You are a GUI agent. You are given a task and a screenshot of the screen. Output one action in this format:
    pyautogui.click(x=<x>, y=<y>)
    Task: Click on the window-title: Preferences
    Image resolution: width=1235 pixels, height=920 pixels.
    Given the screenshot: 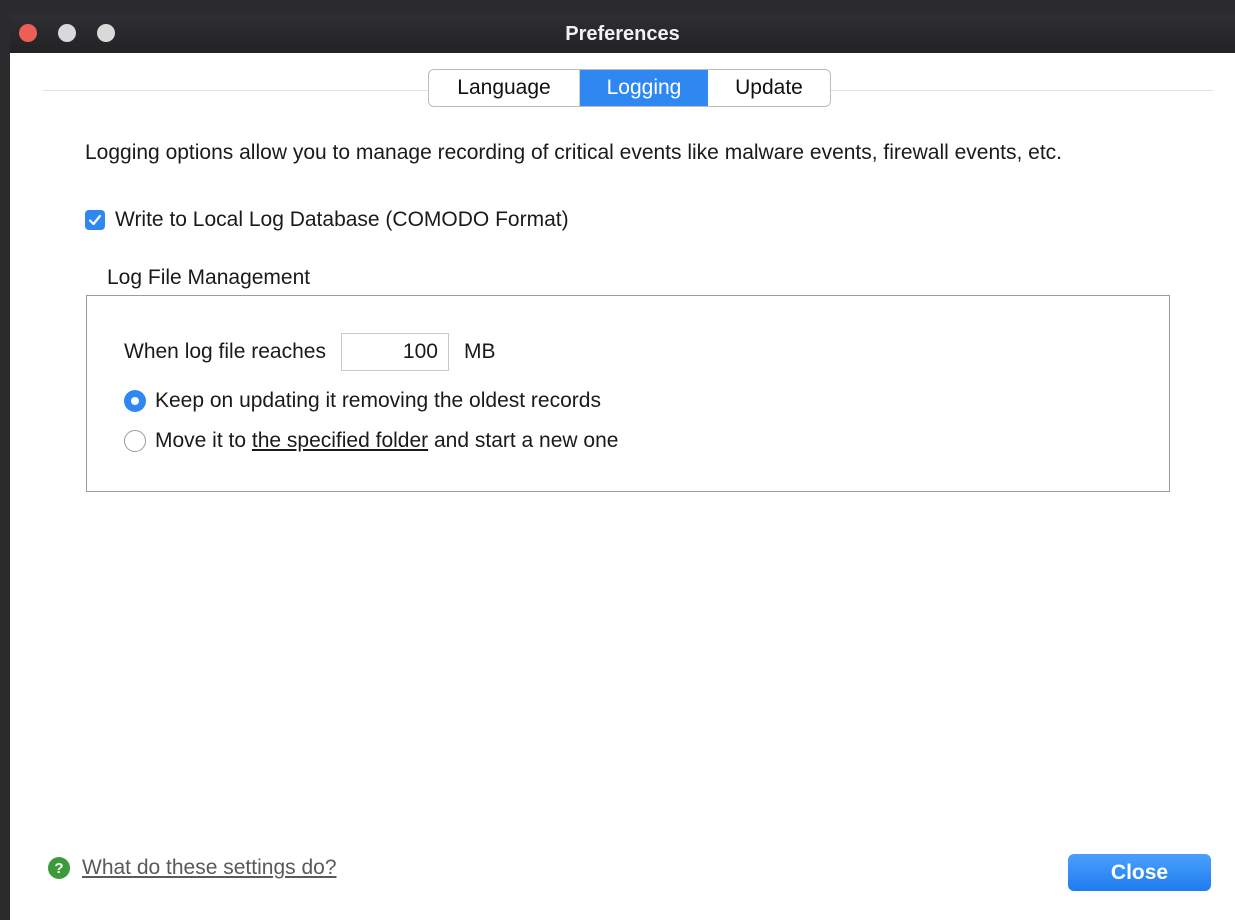 What is the action you would take?
    pyautogui.click(x=622, y=34)
    